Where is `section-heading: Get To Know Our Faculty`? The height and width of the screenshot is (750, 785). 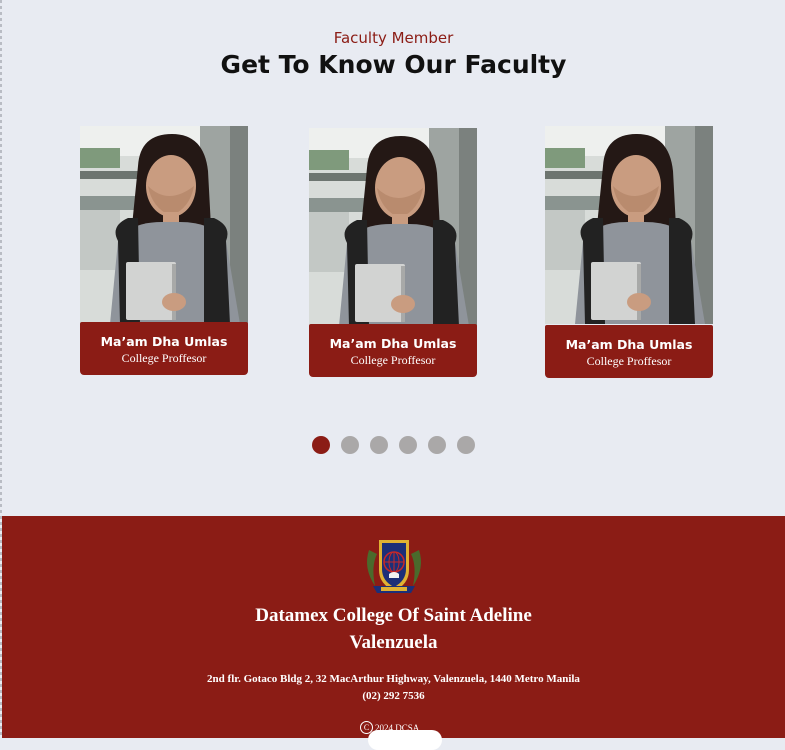 section-heading: Get To Know Our Faculty is located at coordinates (393, 64).